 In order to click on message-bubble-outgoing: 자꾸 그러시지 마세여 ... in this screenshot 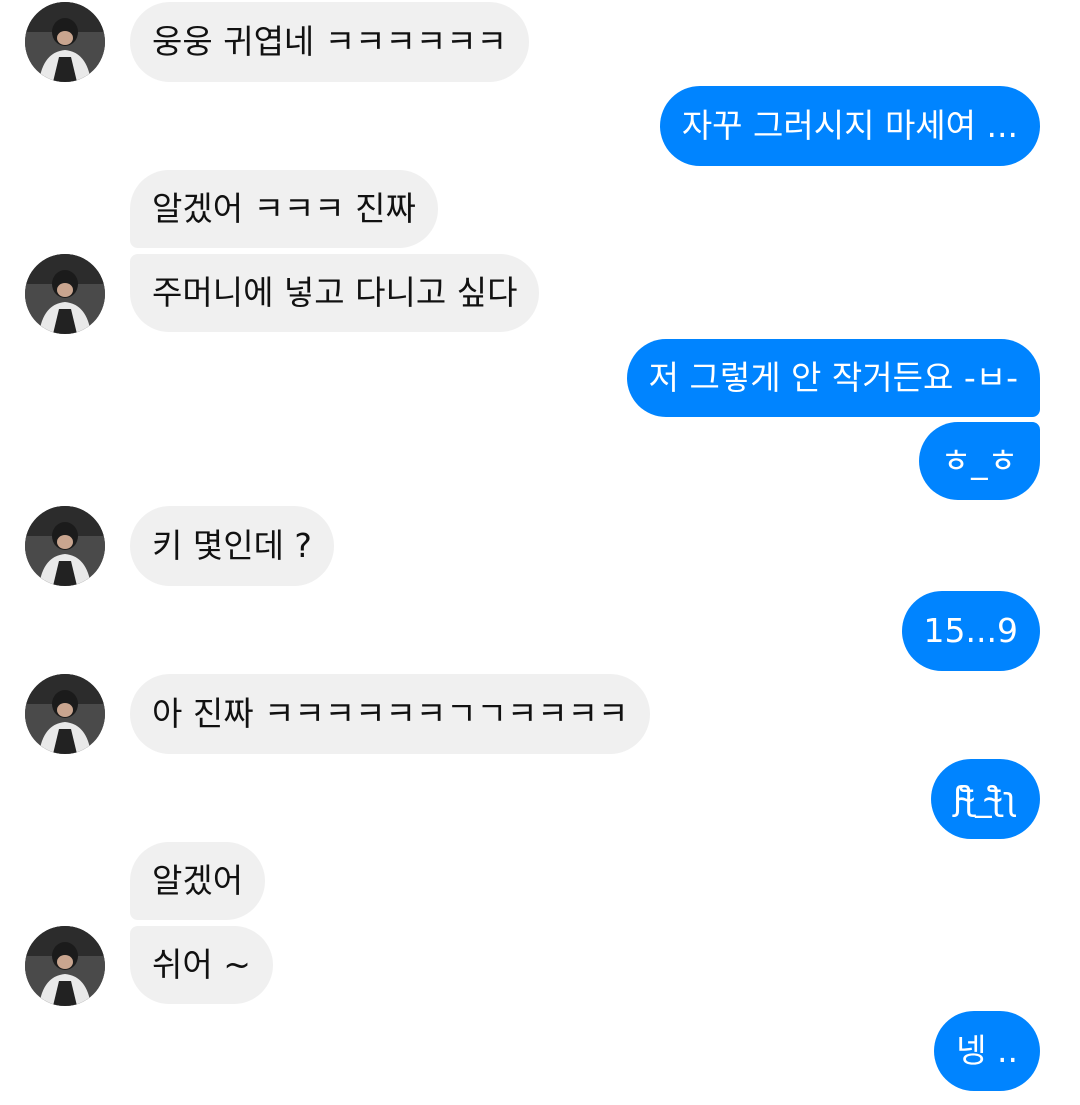, I will do `click(849, 126)`.